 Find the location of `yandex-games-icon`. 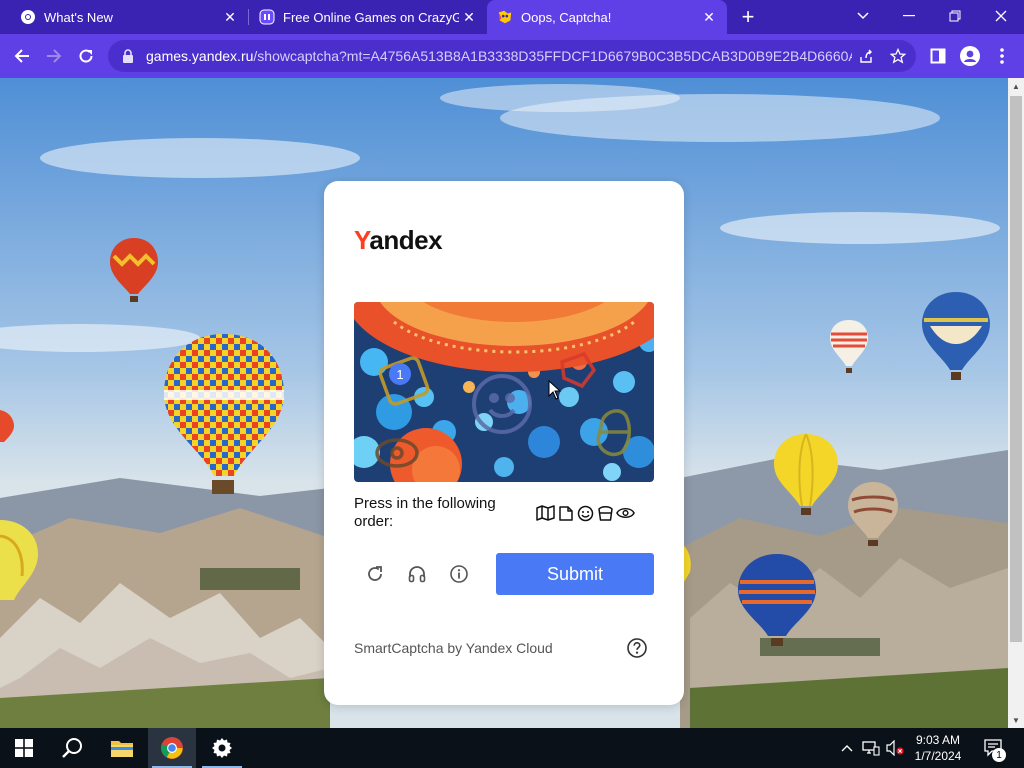

yandex-games-icon is located at coordinates (505, 17).